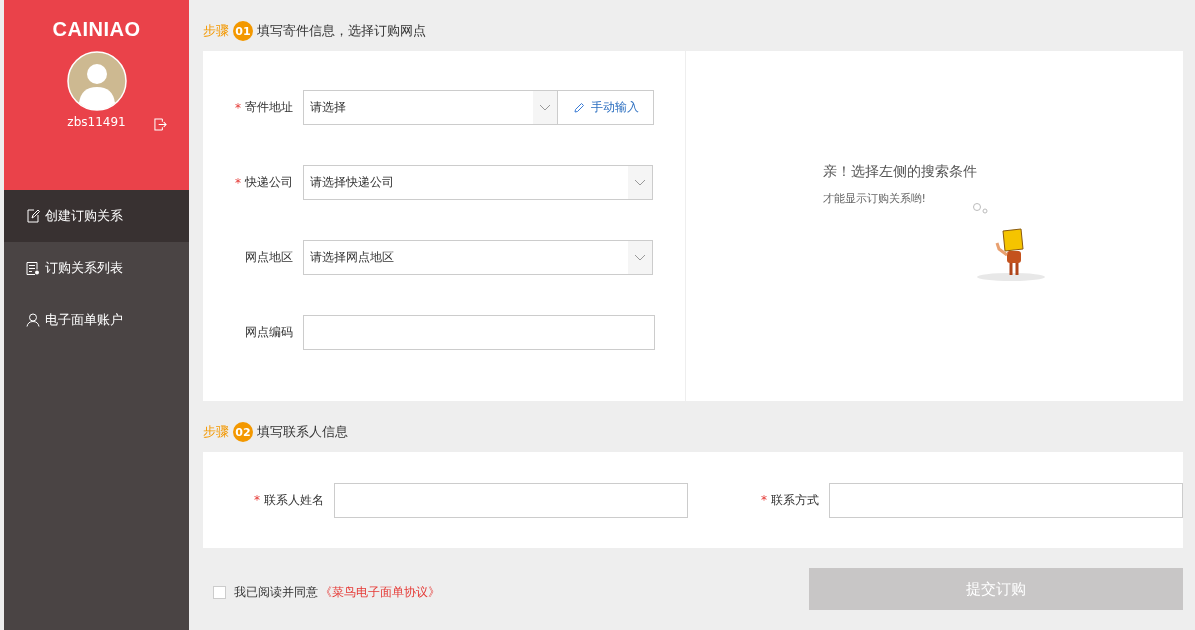 This screenshot has width=1195, height=630. I want to click on document-icon, so click(33, 268).